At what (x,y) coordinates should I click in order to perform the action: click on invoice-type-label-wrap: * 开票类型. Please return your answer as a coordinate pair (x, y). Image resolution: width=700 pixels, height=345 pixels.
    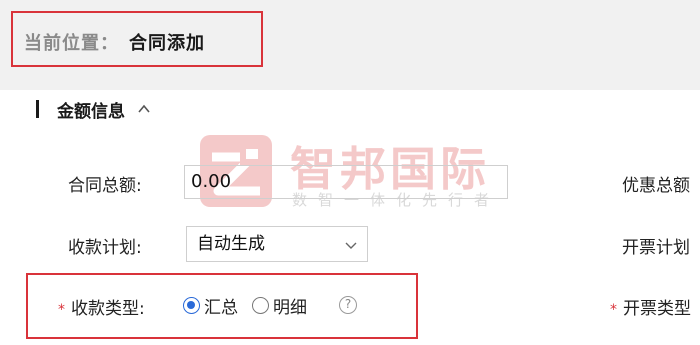
    Looking at the image, I should click on (650, 306).